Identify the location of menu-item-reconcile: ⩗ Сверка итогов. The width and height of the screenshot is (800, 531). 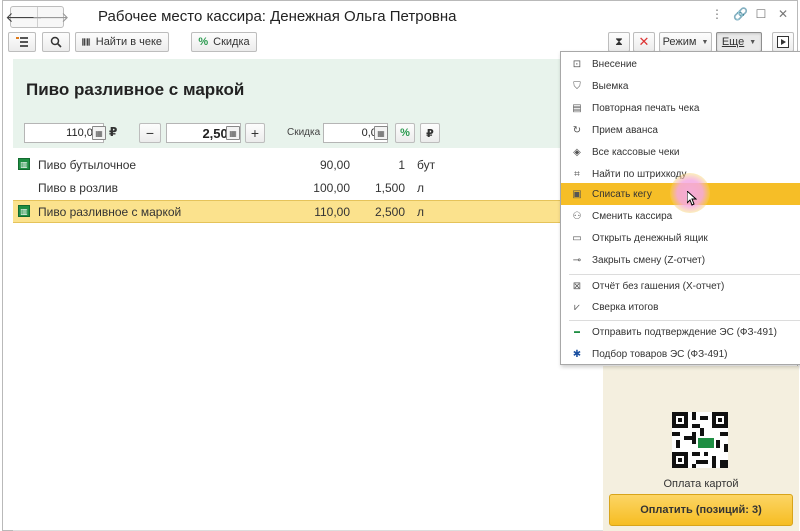
(680, 307).